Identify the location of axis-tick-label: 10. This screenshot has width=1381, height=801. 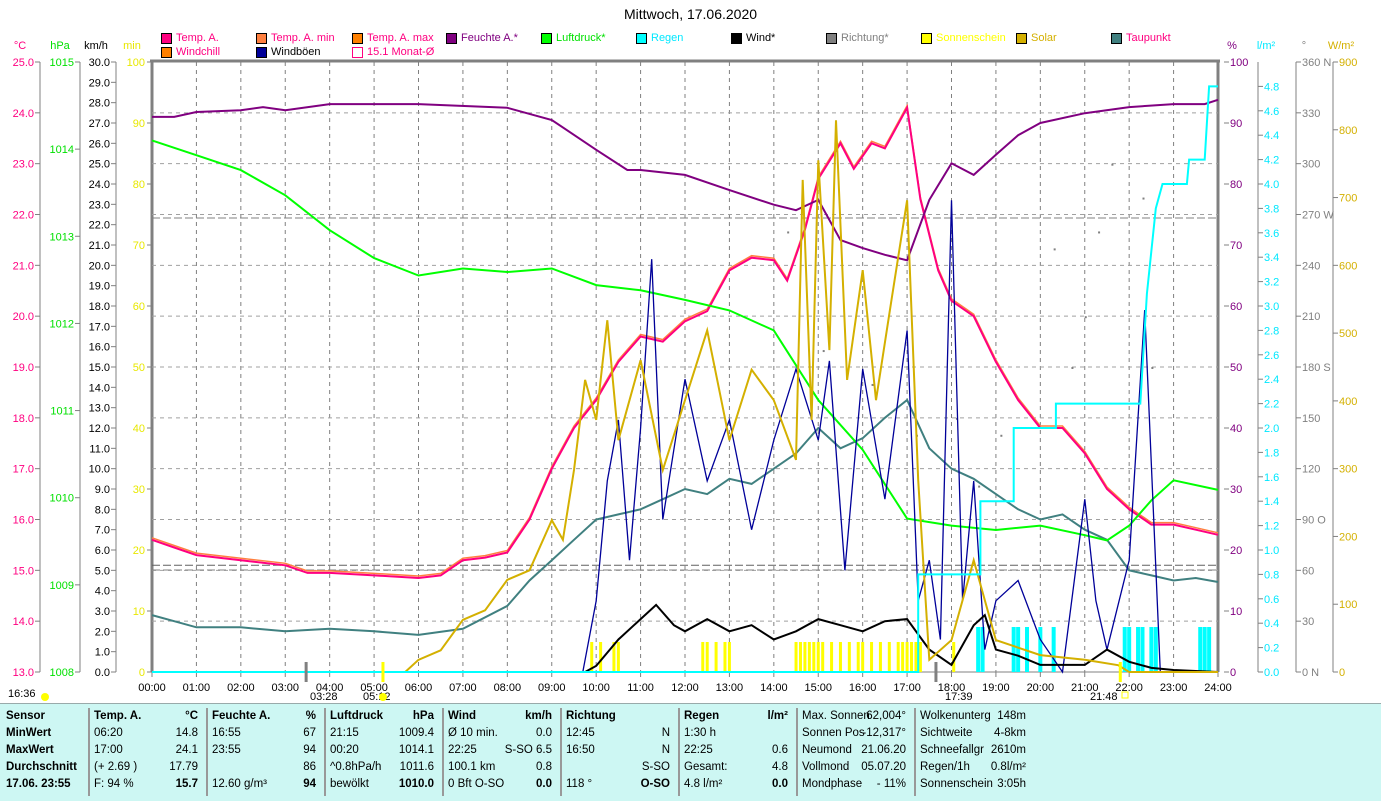
(1236, 612).